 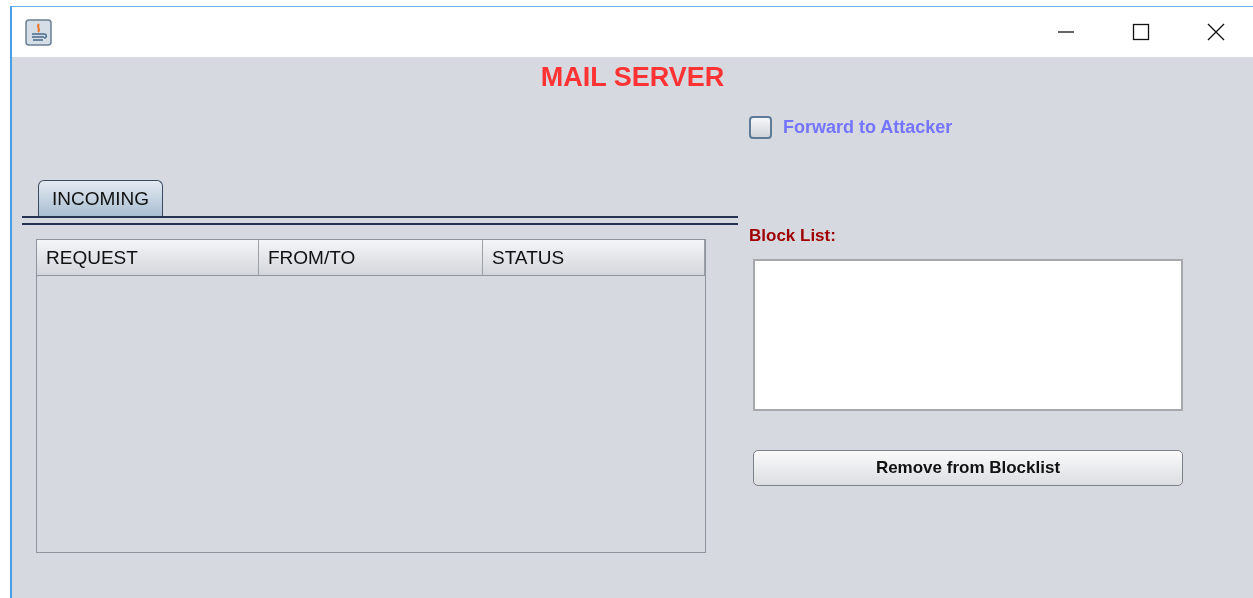 I want to click on checkbox, so click(x=760, y=127).